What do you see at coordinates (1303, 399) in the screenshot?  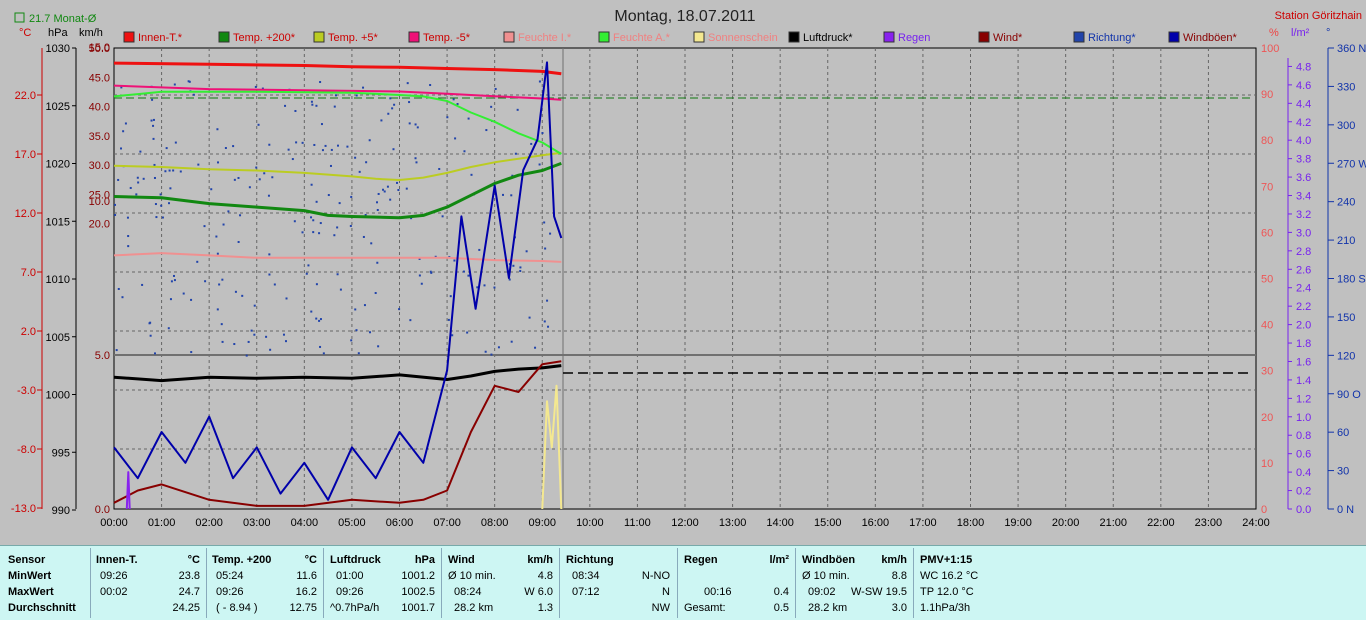 I see `tick-label-rain: 1.2` at bounding box center [1303, 399].